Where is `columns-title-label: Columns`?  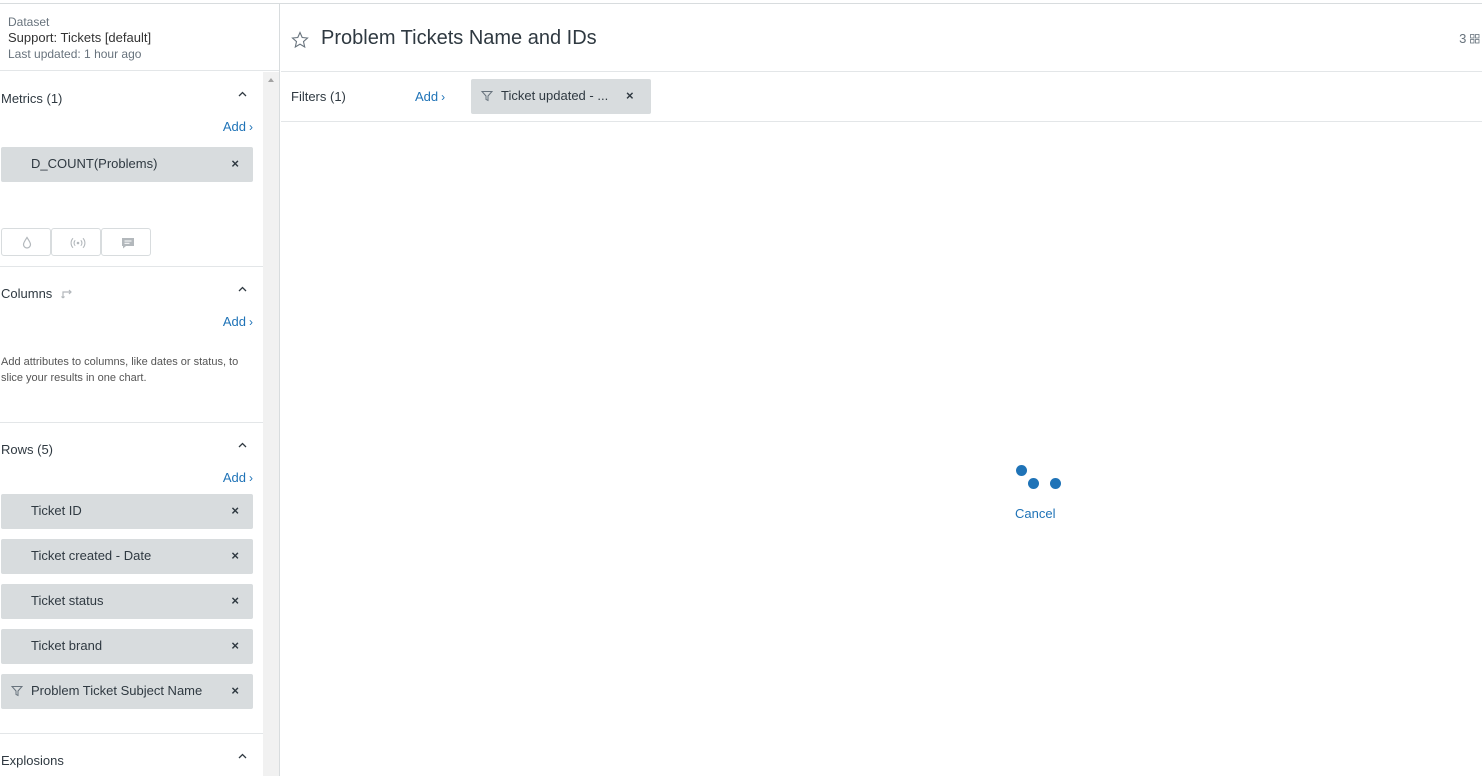
columns-title-label: Columns is located at coordinates (27, 293).